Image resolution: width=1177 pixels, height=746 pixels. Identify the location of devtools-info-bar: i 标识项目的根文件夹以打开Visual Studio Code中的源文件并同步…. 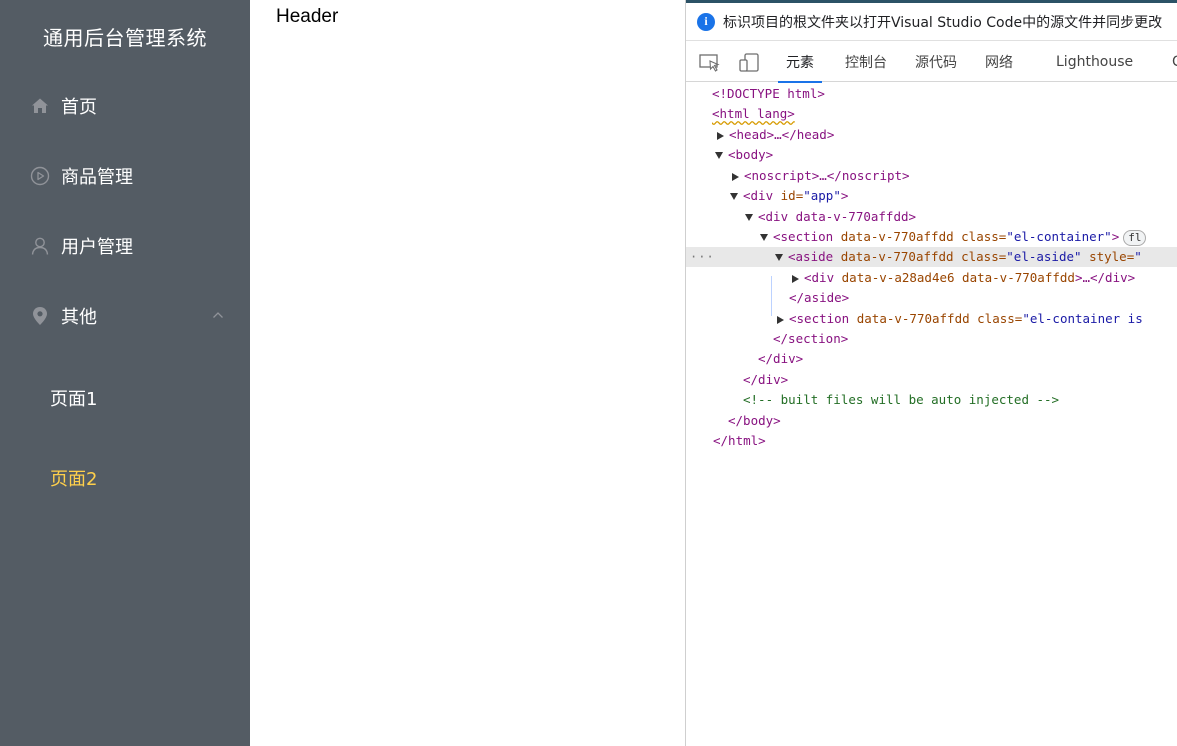
(931, 22).